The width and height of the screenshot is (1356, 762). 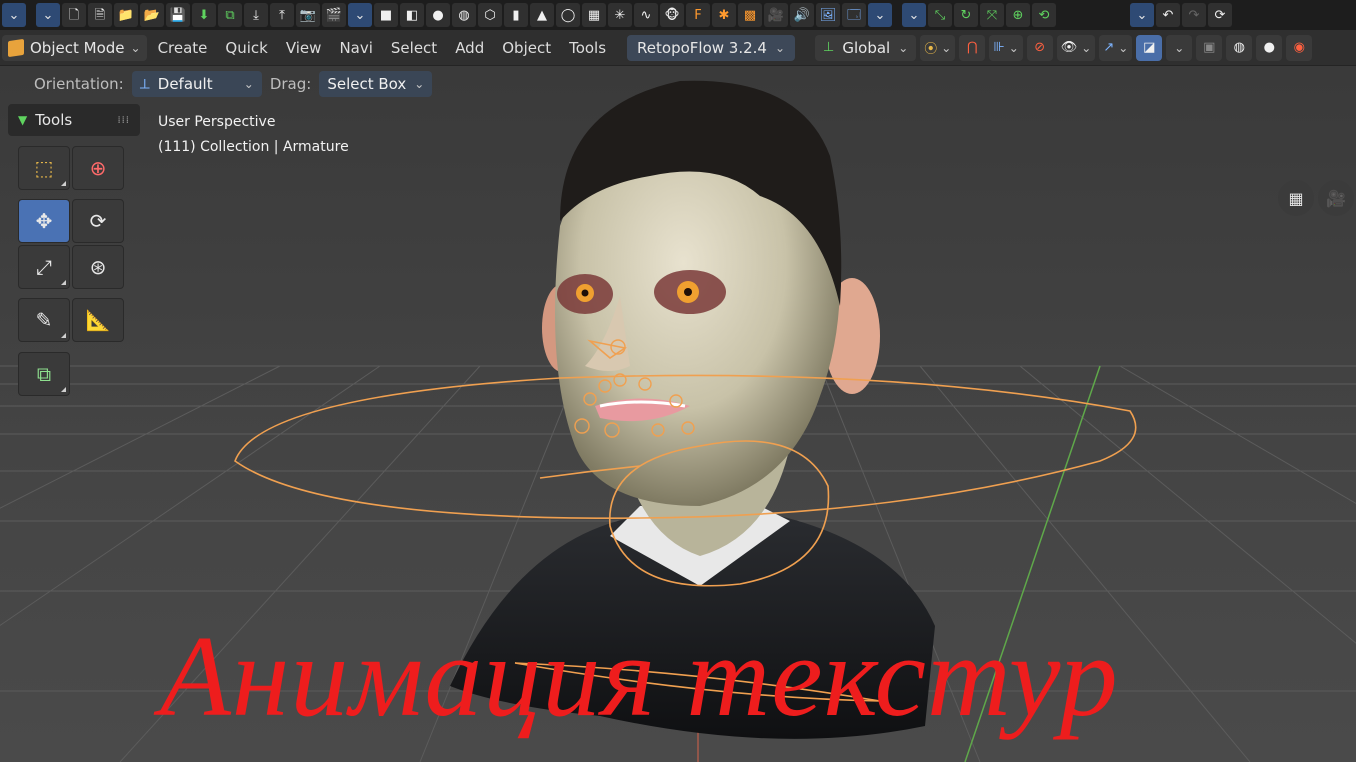 What do you see at coordinates (880, 15) in the screenshot?
I see `add-dropdown-icon: ⌄` at bounding box center [880, 15].